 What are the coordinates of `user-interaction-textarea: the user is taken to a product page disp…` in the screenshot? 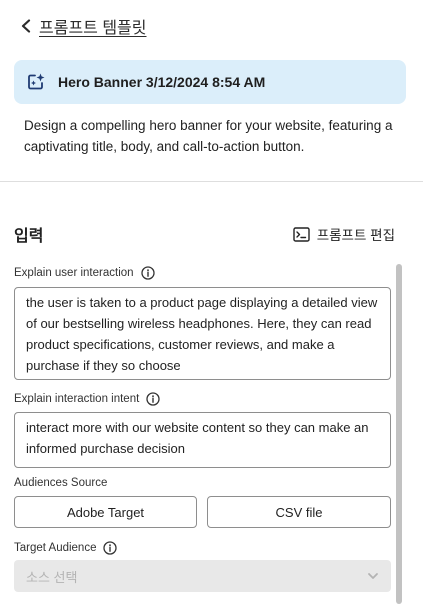 It's located at (202, 333).